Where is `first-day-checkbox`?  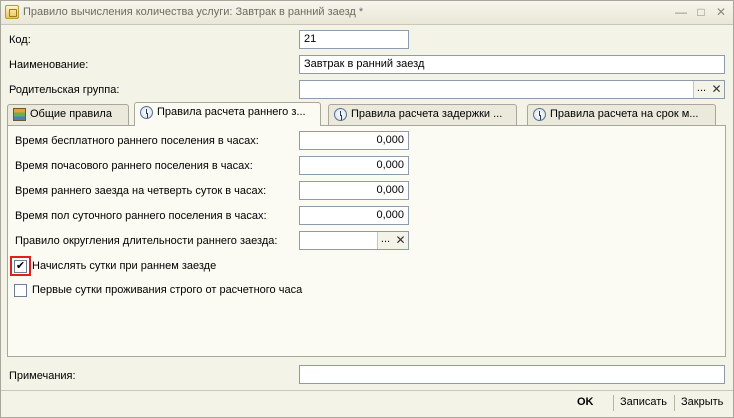
first-day-checkbox is located at coordinates (20, 290).